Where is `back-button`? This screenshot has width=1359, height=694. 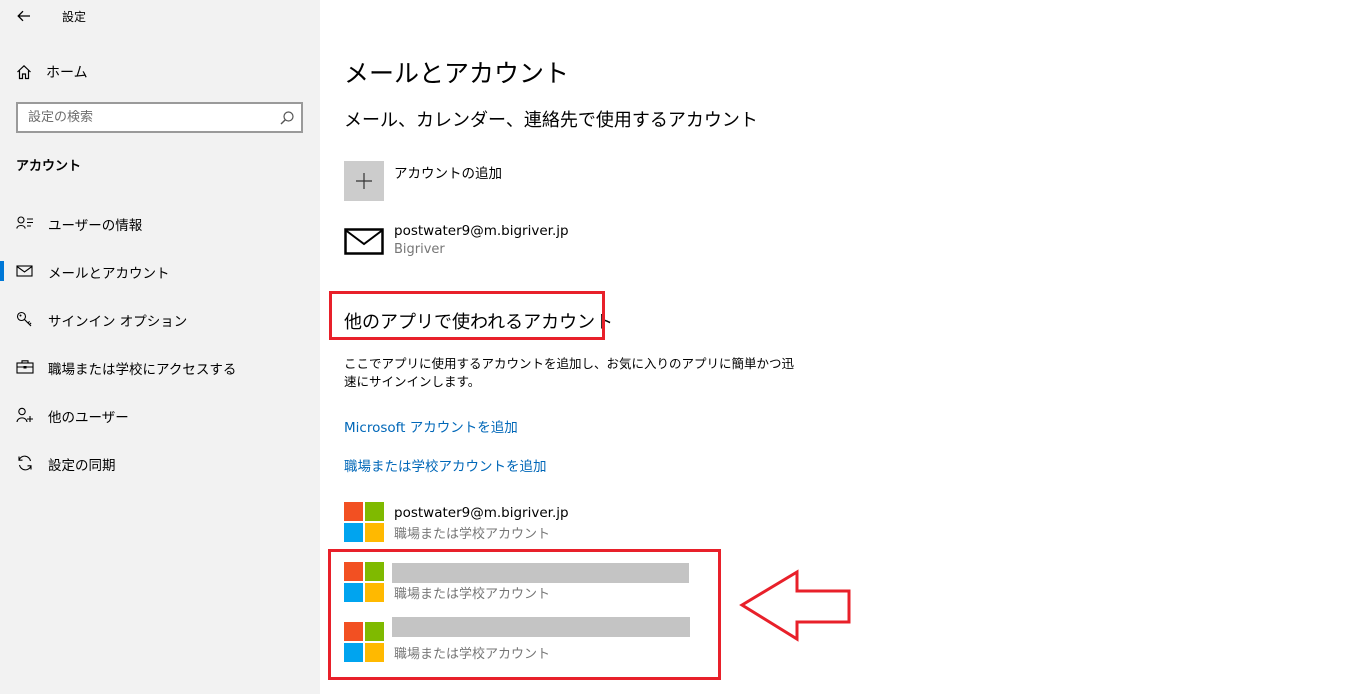
back-button is located at coordinates (24, 16).